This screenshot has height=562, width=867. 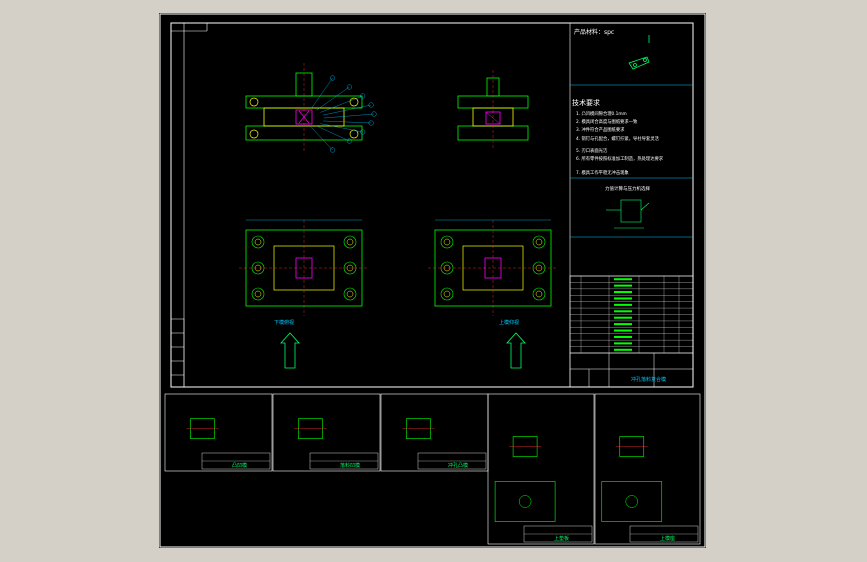 What do you see at coordinates (493, 267) in the screenshot?
I see `upper-die-plan-view` at bounding box center [493, 267].